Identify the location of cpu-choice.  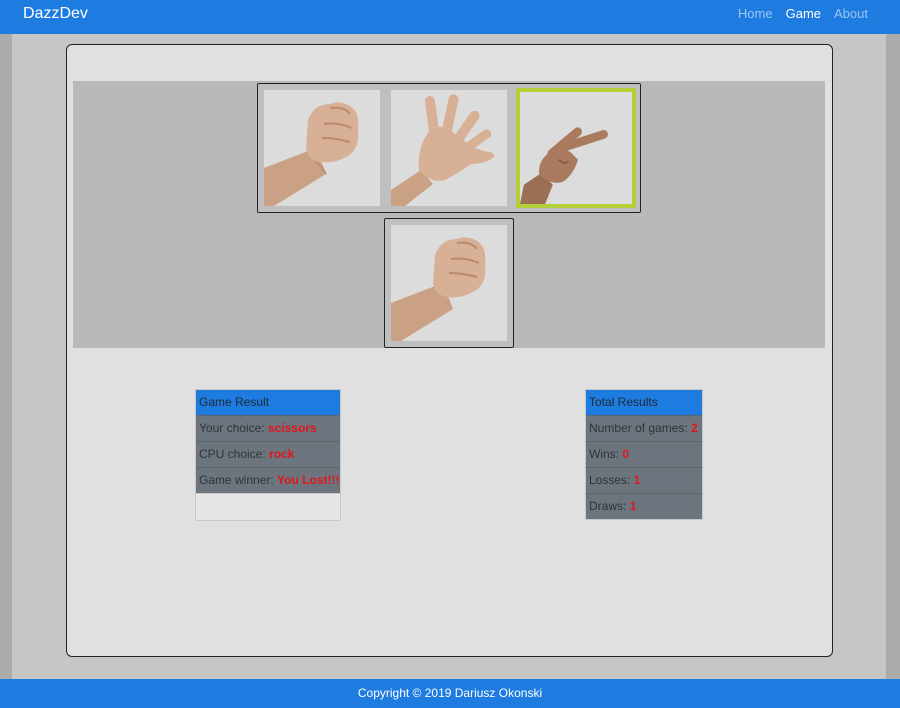
(449, 283).